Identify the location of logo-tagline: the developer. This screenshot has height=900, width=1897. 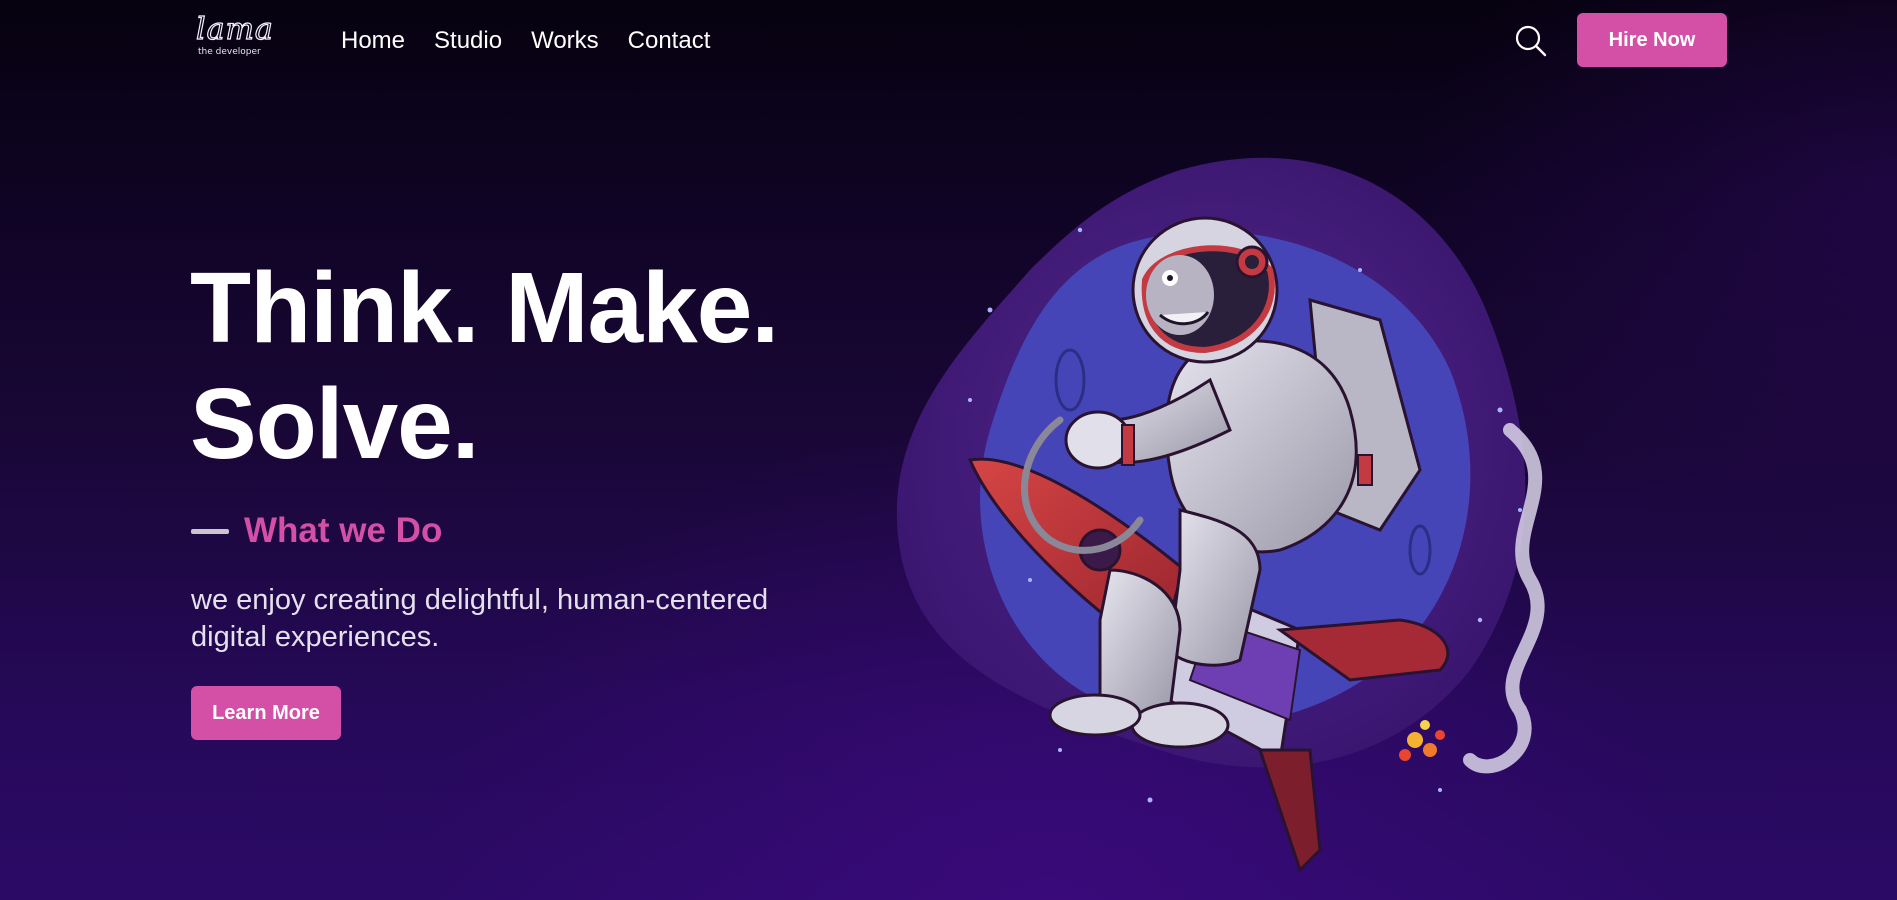
(229, 52).